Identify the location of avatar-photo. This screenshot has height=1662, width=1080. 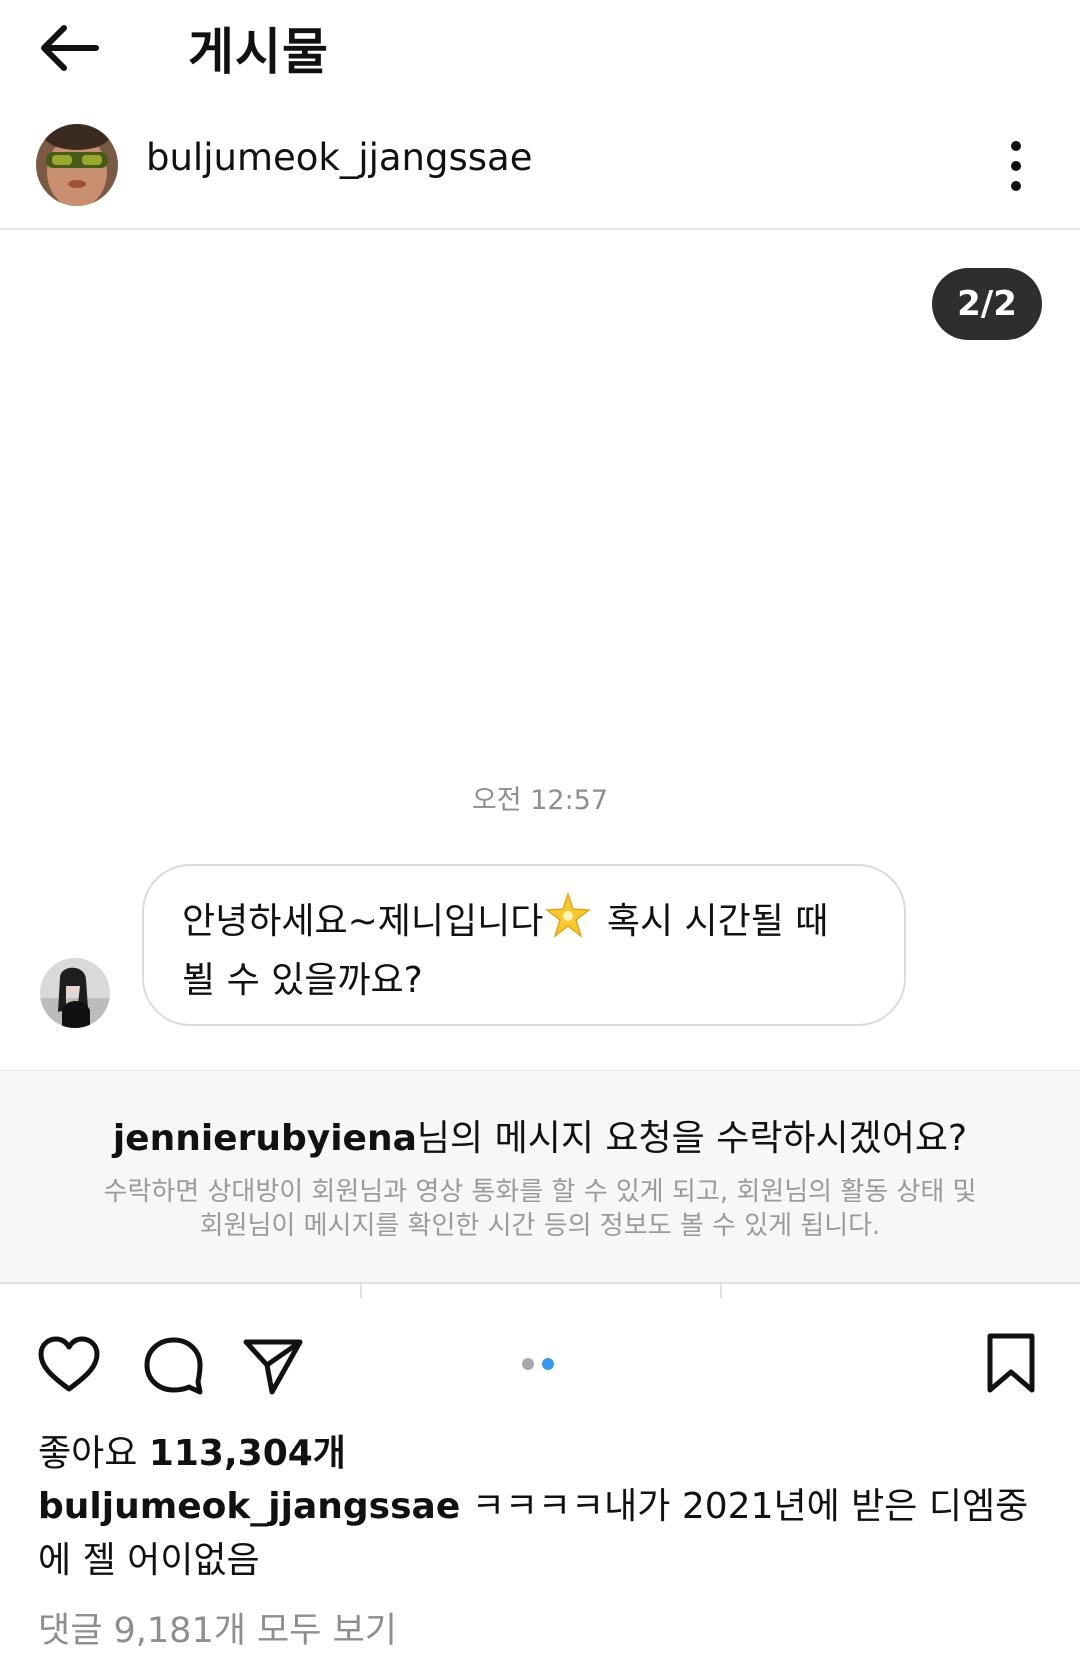
(77, 165).